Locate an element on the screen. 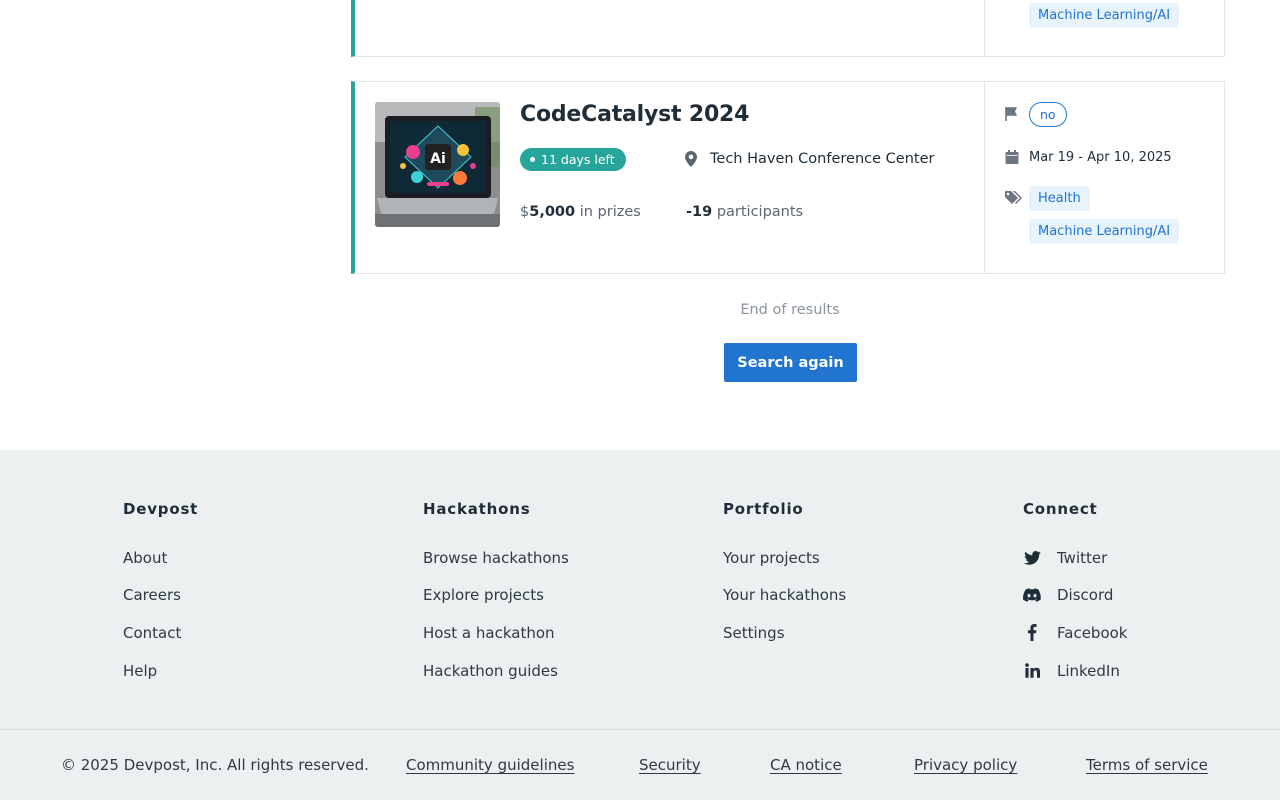 The width and height of the screenshot is (1280, 800). thumbnail-text: Ai is located at coordinates (438, 159).